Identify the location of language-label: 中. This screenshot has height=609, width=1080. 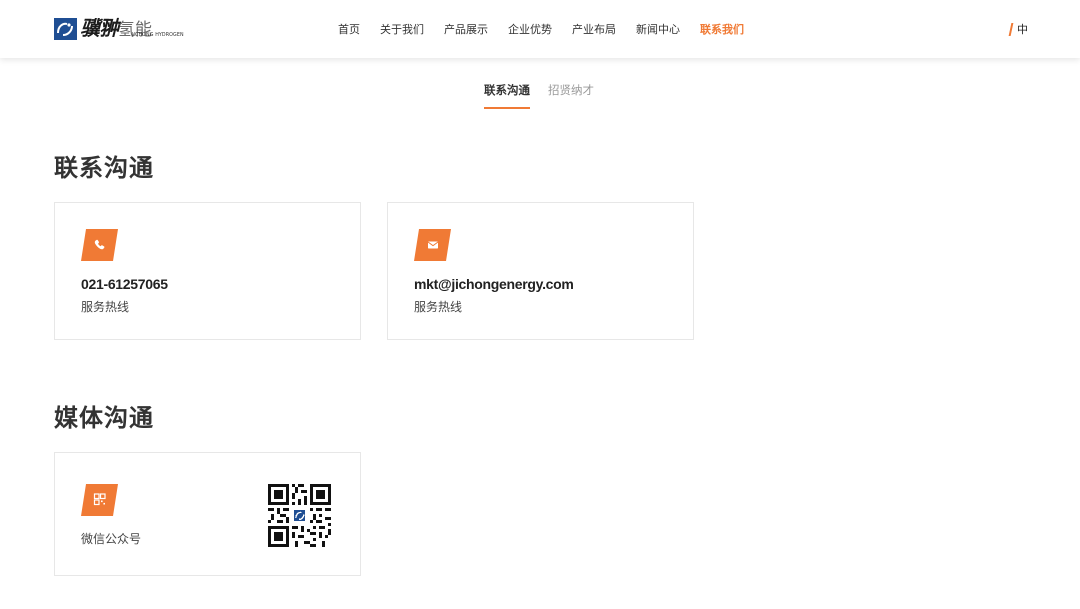
(1022, 29).